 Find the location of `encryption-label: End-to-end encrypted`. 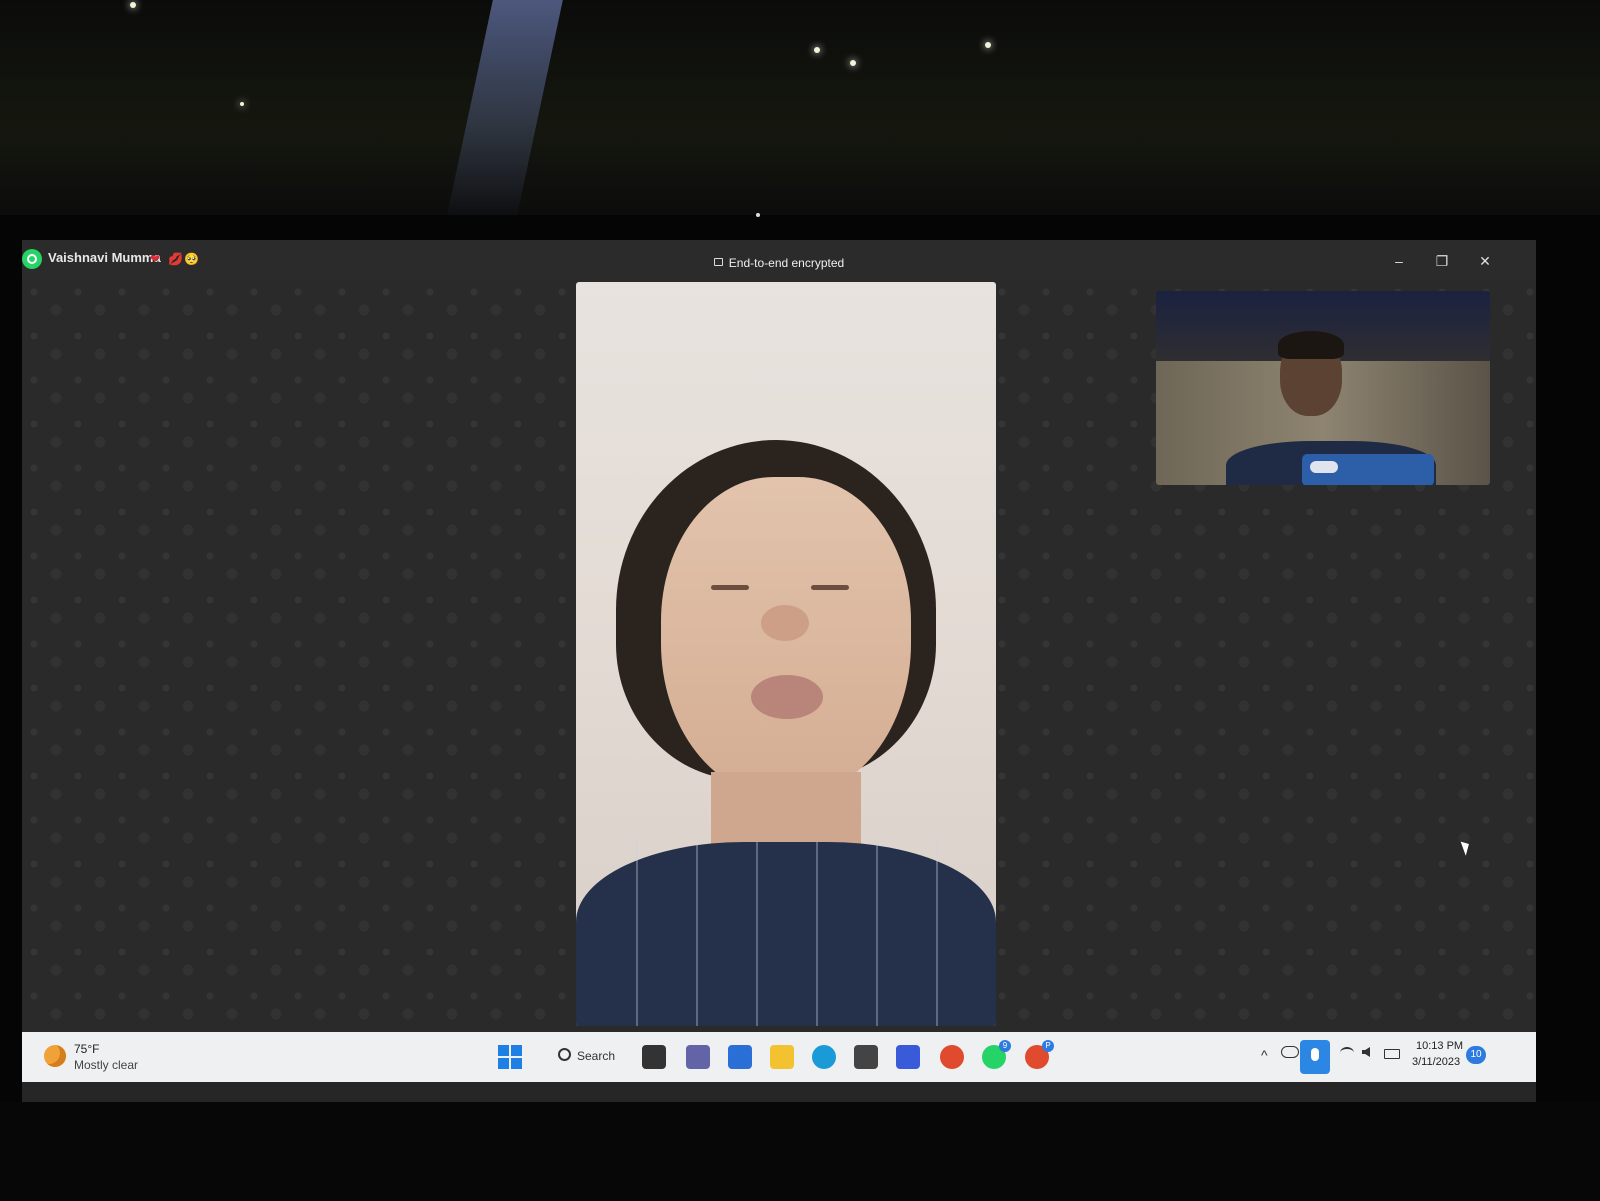

encryption-label: End-to-end encrypted is located at coordinates (786, 263).